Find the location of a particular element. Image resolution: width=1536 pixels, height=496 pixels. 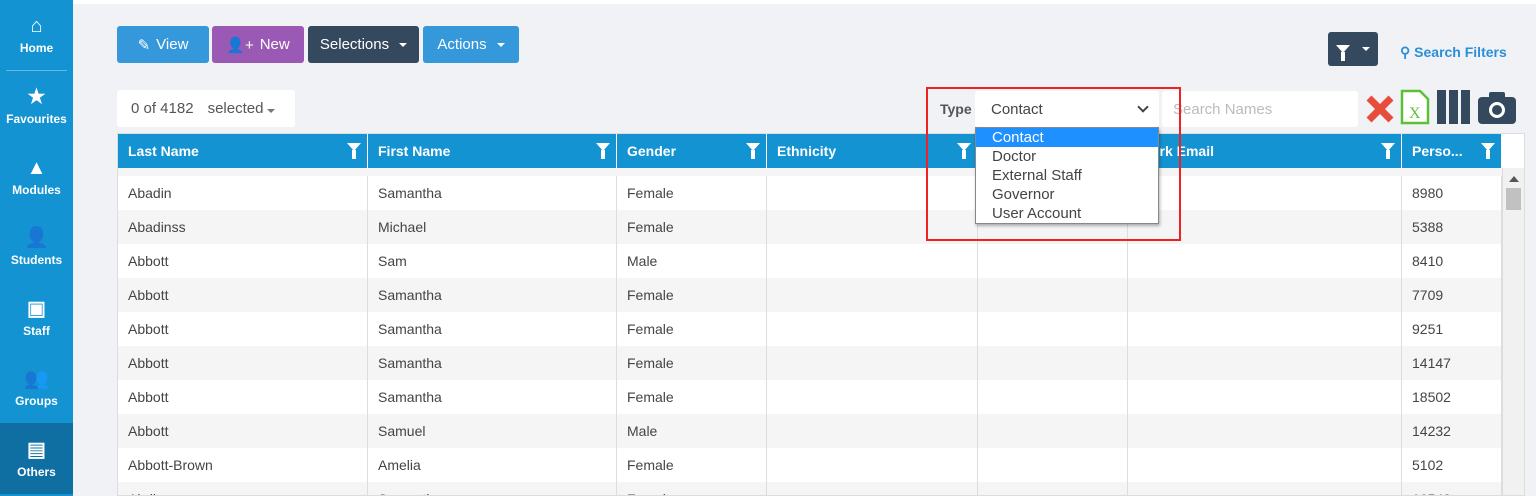

search-icon: ⚲ is located at coordinates (1407, 52).